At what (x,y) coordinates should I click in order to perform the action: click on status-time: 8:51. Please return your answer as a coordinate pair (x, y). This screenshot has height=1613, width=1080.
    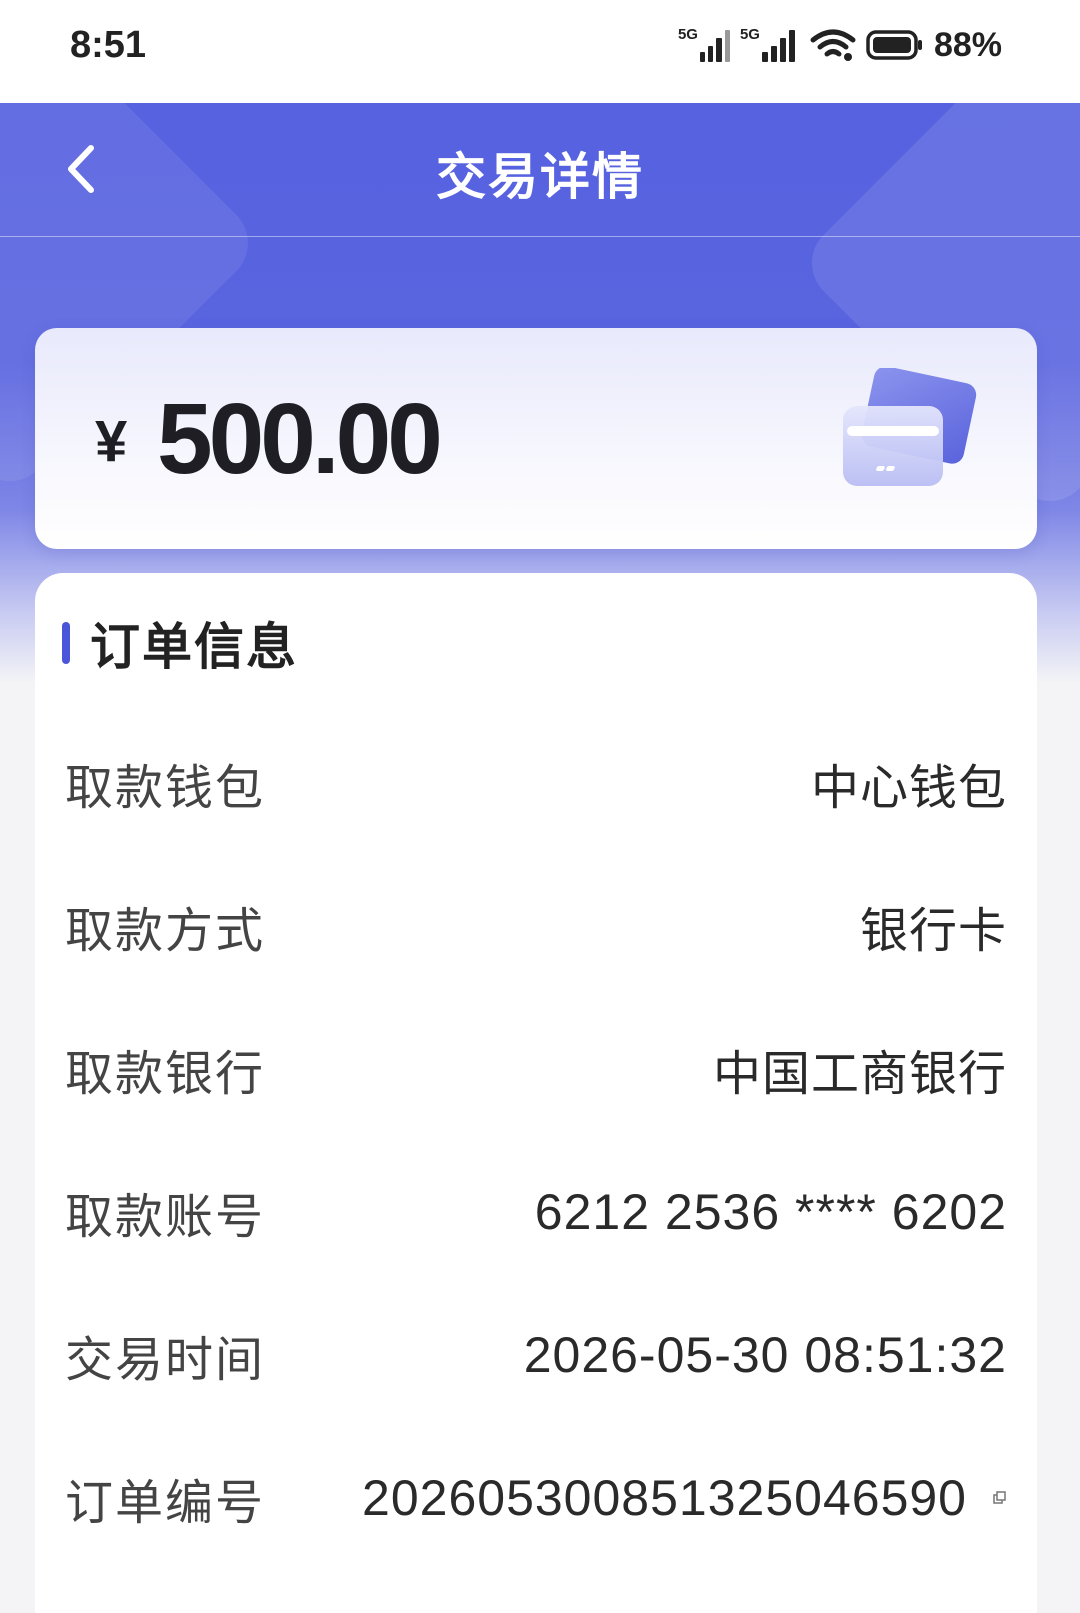
    Looking at the image, I should click on (108, 45).